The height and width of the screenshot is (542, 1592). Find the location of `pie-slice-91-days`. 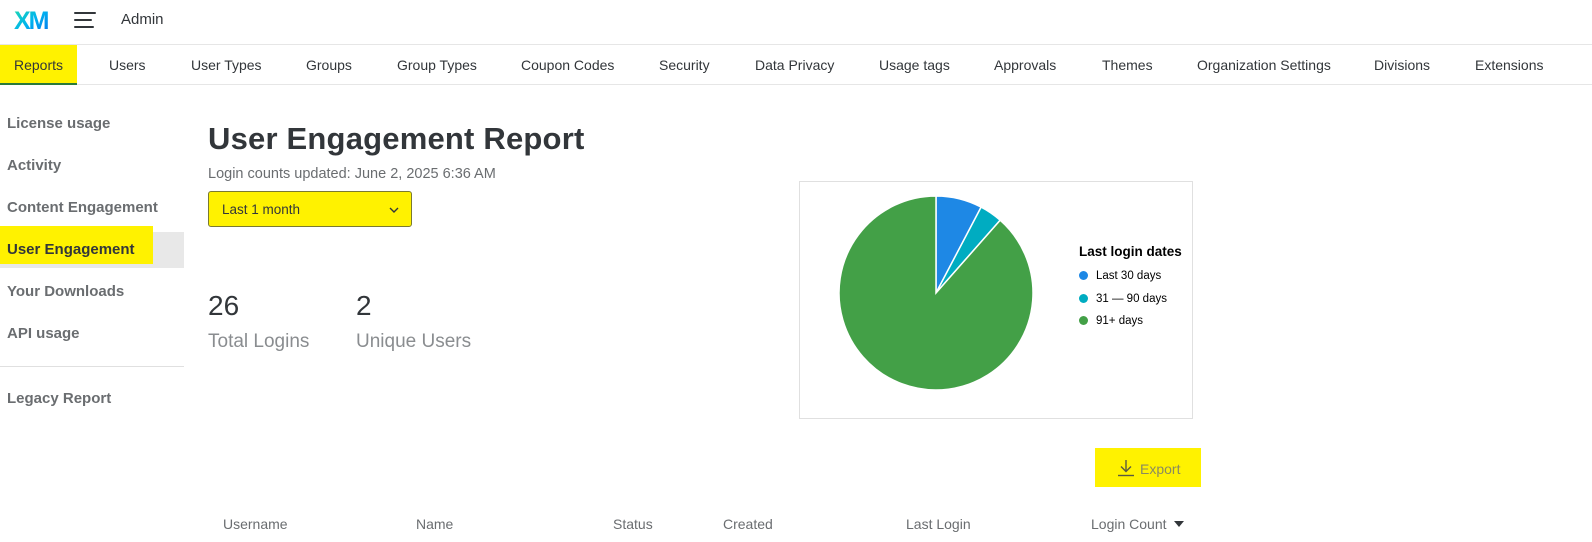

pie-slice-91-days is located at coordinates (936, 293).